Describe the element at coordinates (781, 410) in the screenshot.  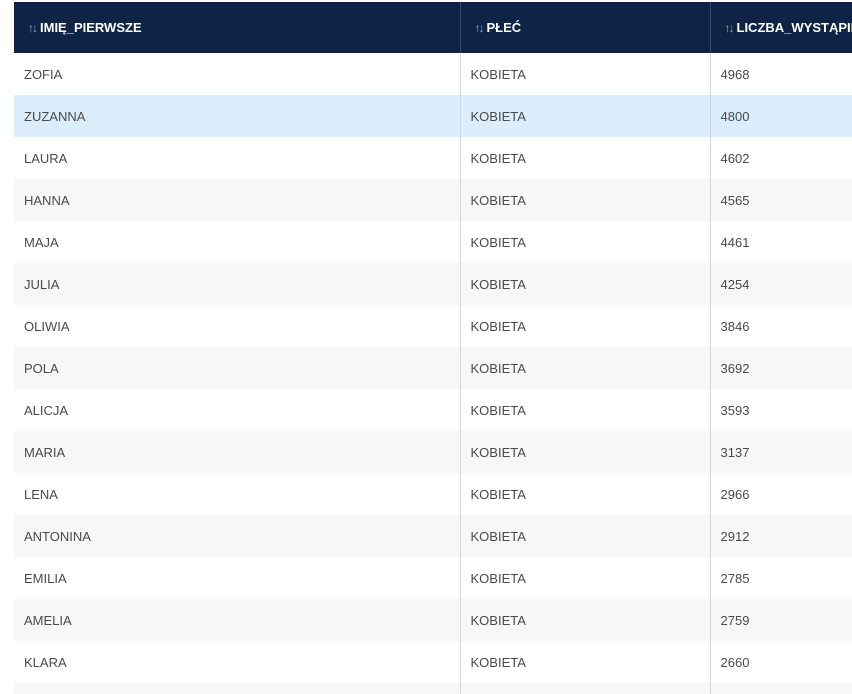
I see `cell-count: 3593` at that location.